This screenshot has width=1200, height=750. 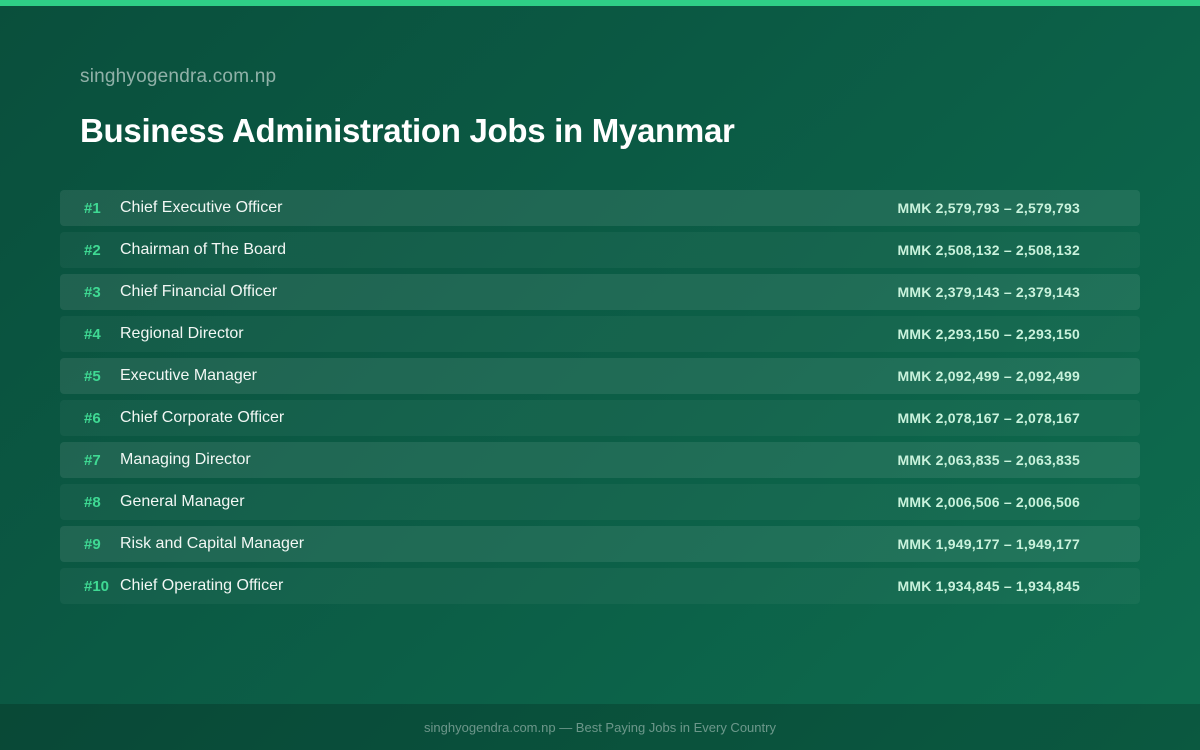 I want to click on top-accent-bar, so click(x=600, y=3).